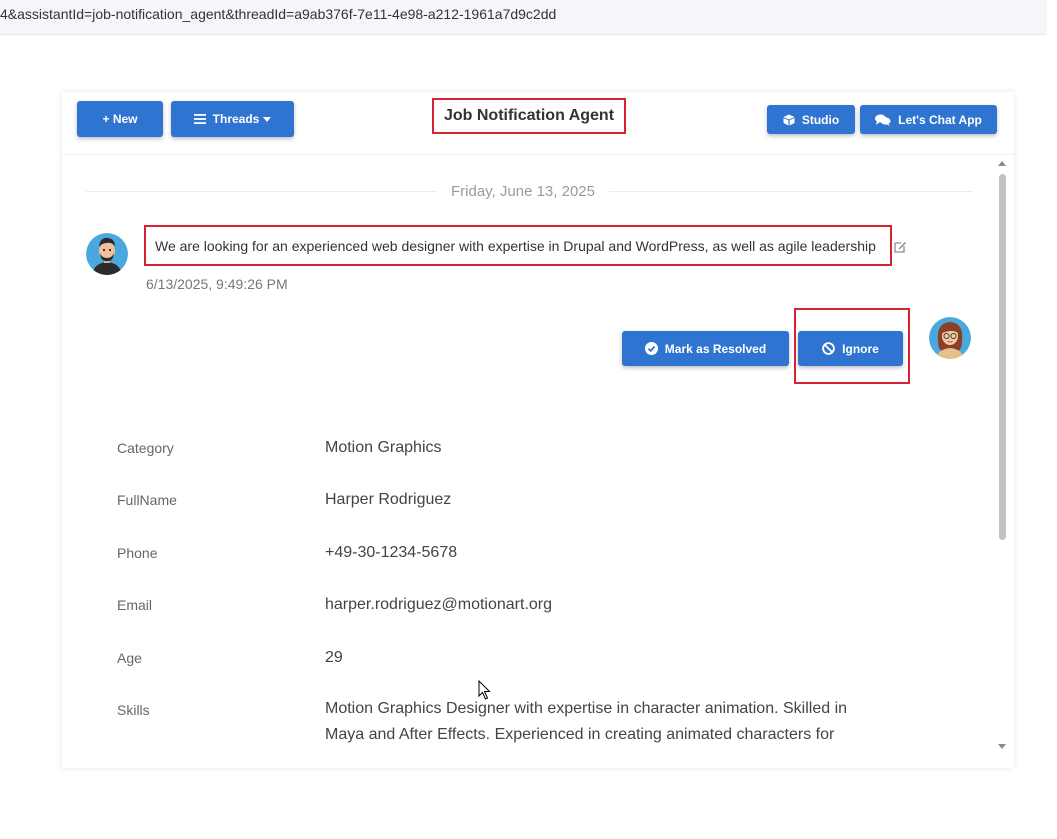 The width and height of the screenshot is (1057, 839). What do you see at coordinates (852, 346) in the screenshot?
I see `ignore-highlight-box` at bounding box center [852, 346].